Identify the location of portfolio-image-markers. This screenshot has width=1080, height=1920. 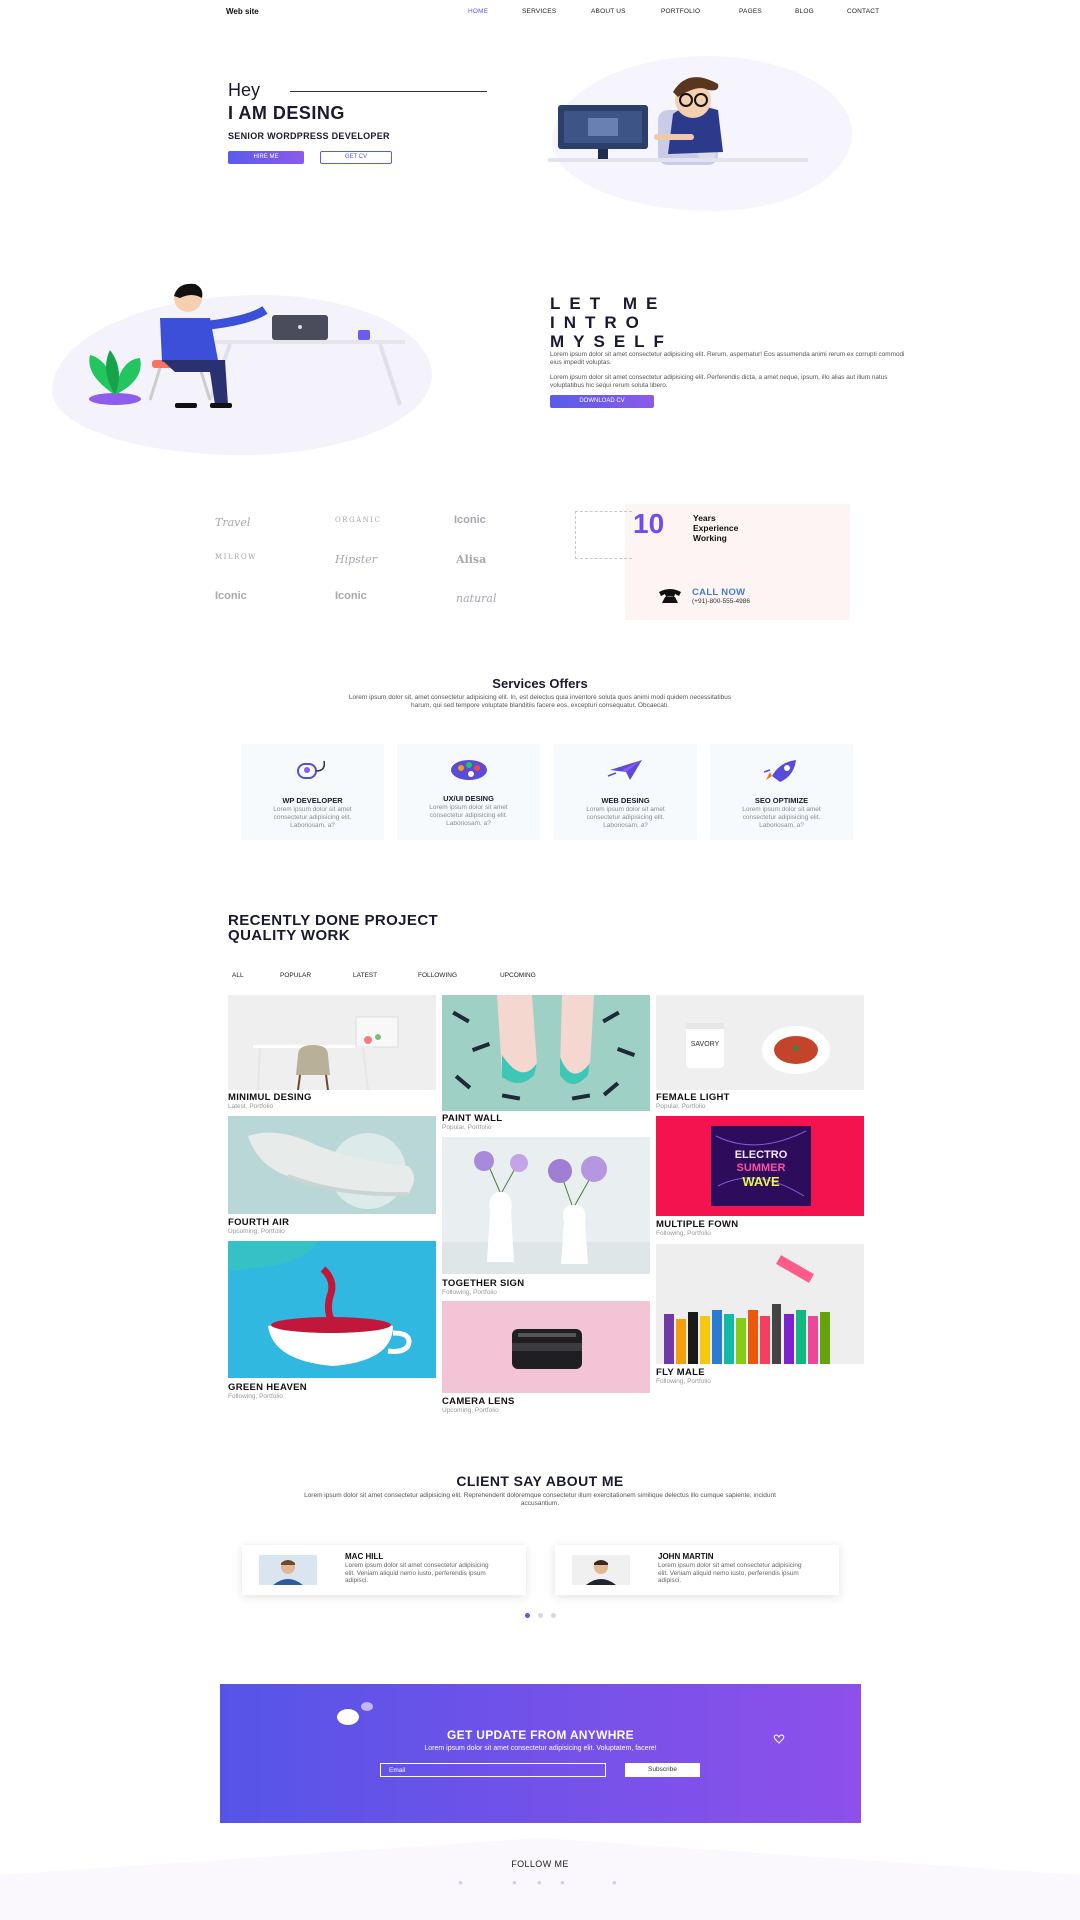
(760, 1304).